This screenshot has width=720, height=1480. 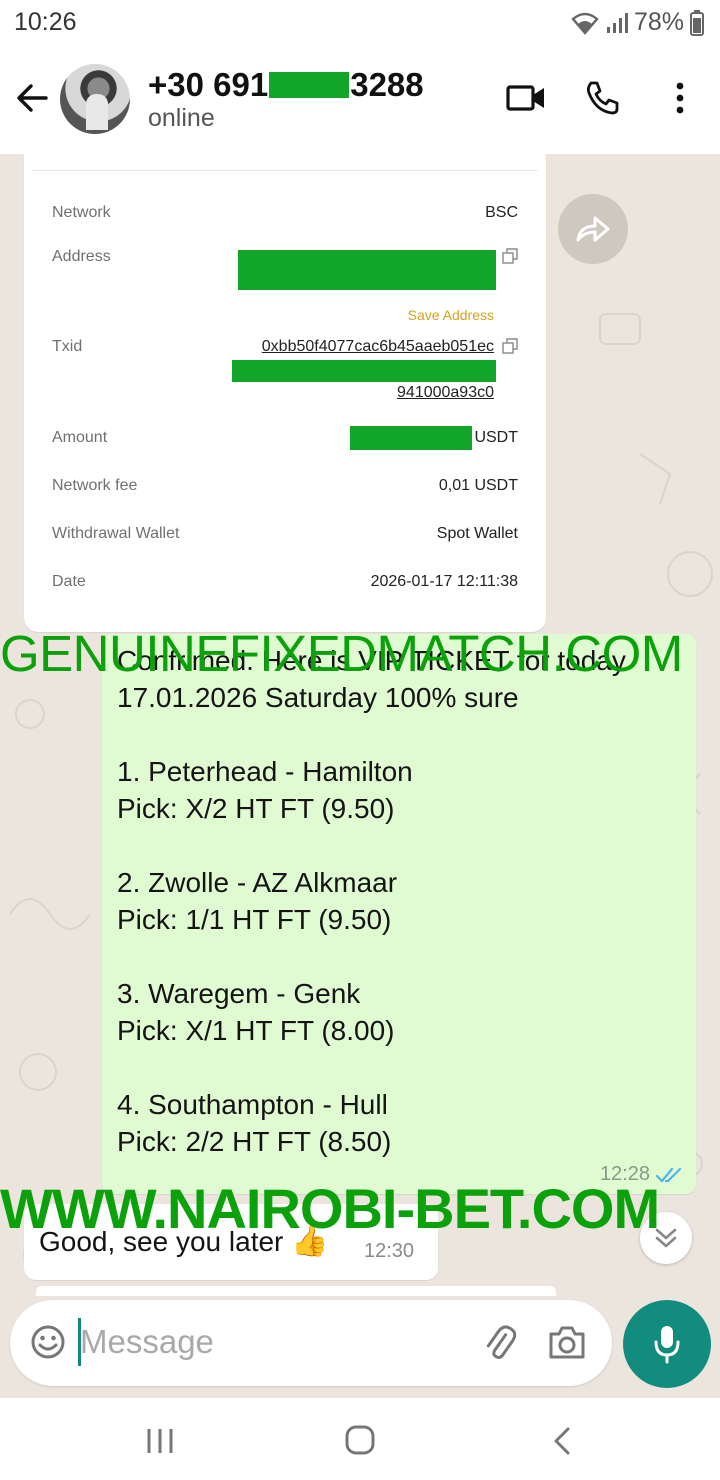 I want to click on forward-button, so click(x=593, y=229).